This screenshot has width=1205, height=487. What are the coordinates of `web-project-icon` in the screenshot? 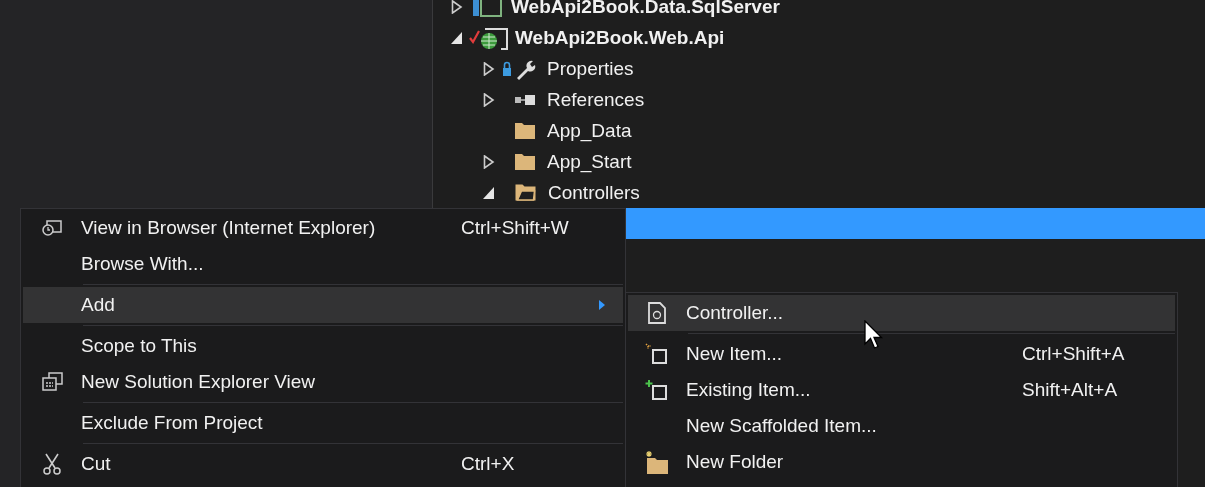 It's located at (489, 37).